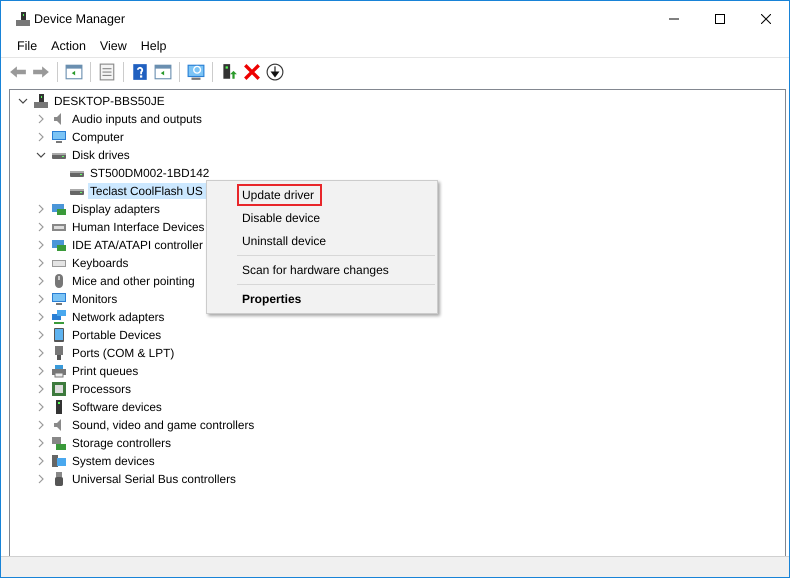 The height and width of the screenshot is (578, 790). I want to click on window-title: Device Manager, so click(80, 19).